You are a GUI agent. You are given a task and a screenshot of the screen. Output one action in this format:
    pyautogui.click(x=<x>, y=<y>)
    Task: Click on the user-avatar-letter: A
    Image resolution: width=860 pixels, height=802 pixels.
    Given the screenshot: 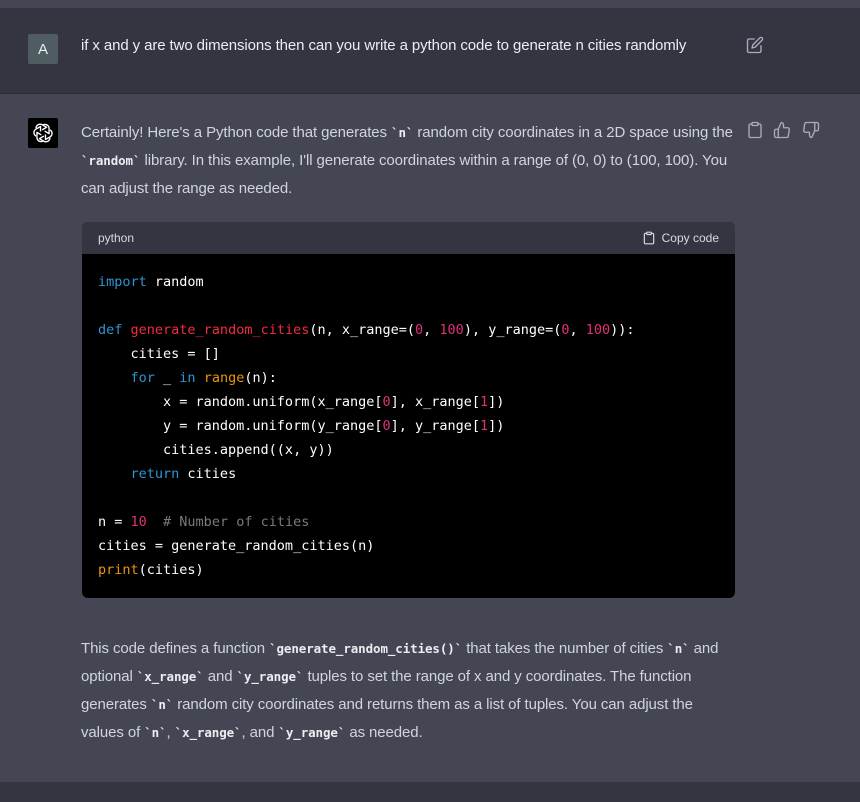 What is the action you would take?
    pyautogui.click(x=42, y=49)
    